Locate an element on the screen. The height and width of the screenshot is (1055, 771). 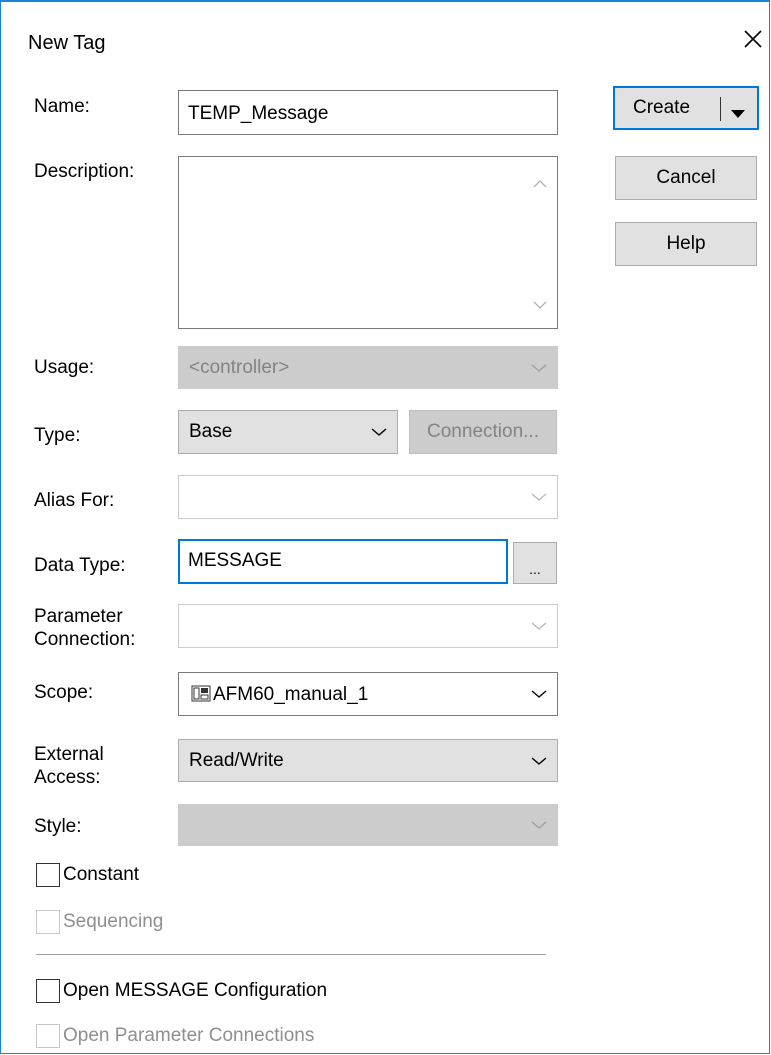
data-type-label: Data Type: is located at coordinates (80, 565).